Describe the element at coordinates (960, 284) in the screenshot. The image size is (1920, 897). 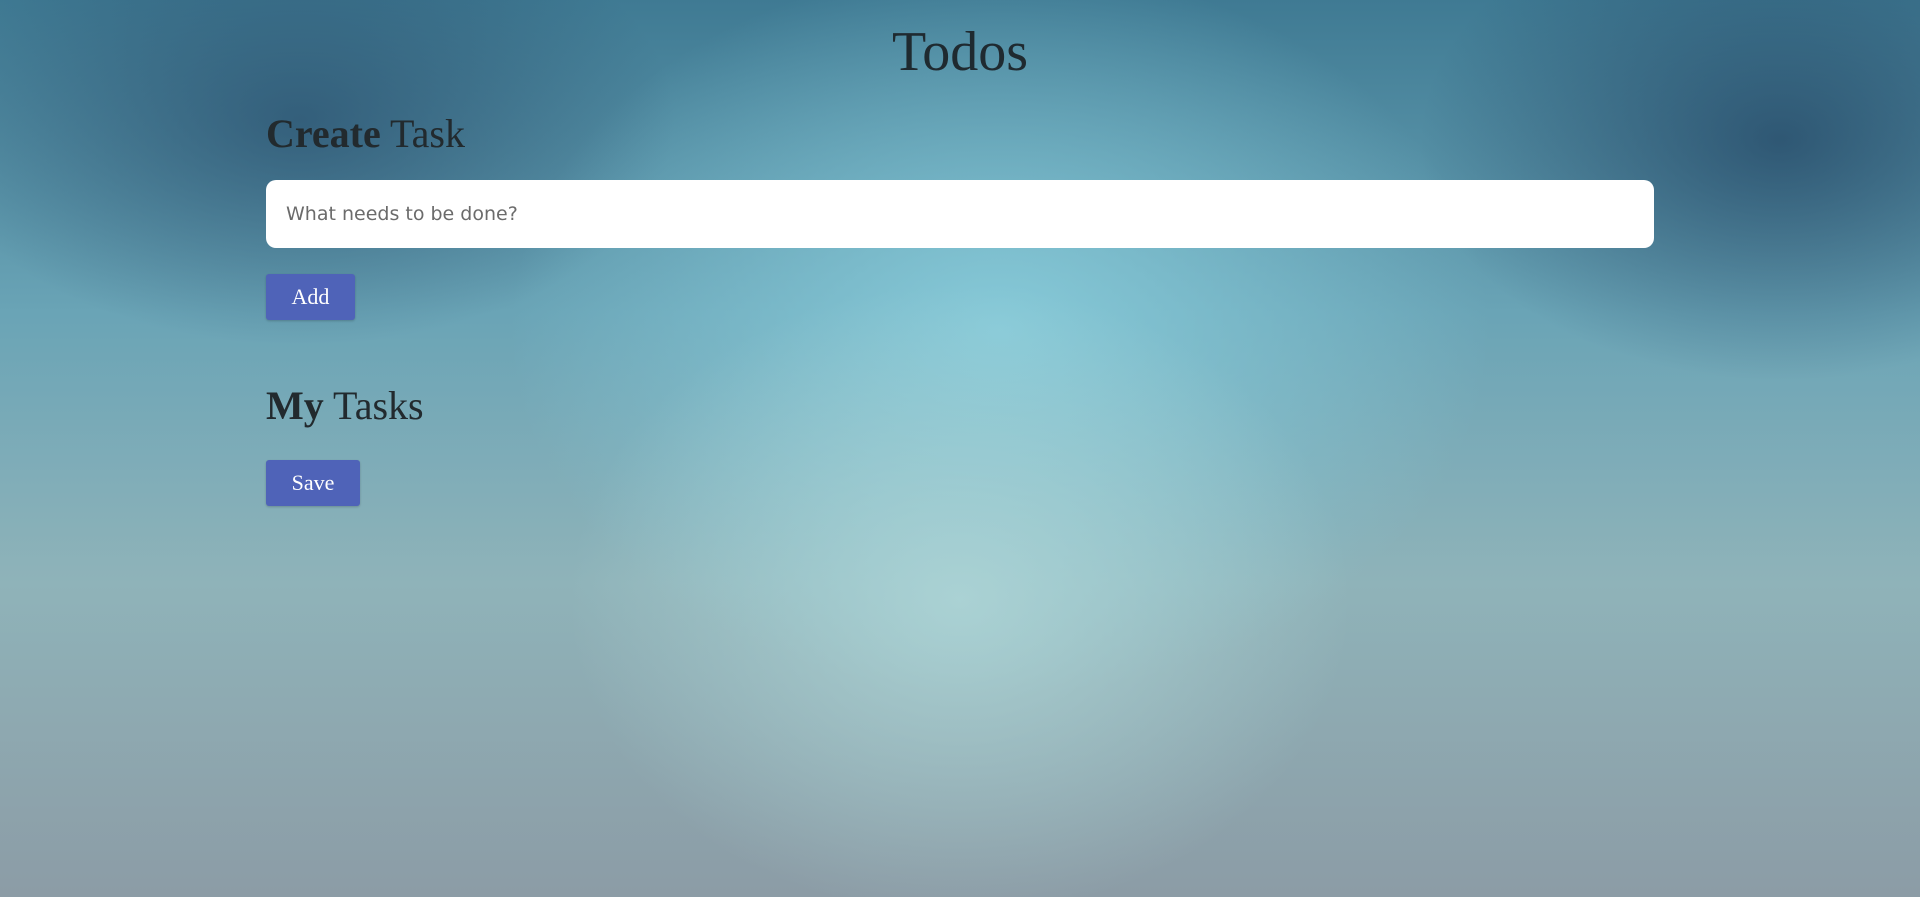
I see `add-button-row: Add` at that location.